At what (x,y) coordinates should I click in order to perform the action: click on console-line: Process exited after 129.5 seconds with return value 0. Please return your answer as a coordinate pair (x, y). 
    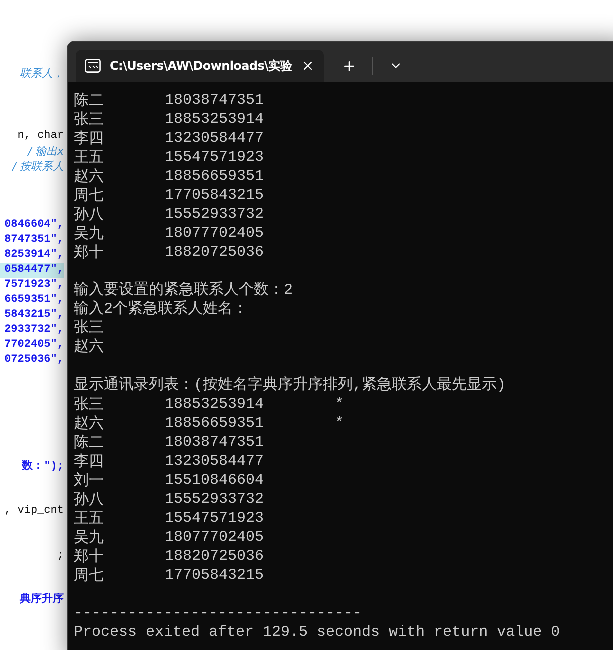
    Looking at the image, I should click on (317, 632).